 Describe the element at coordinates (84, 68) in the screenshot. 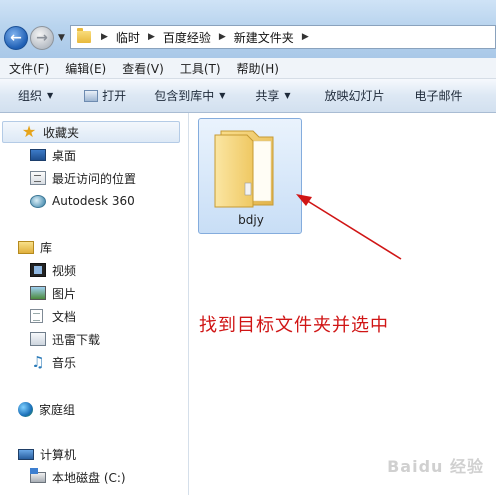

I see `menu-edit: 编辑(E)` at that location.